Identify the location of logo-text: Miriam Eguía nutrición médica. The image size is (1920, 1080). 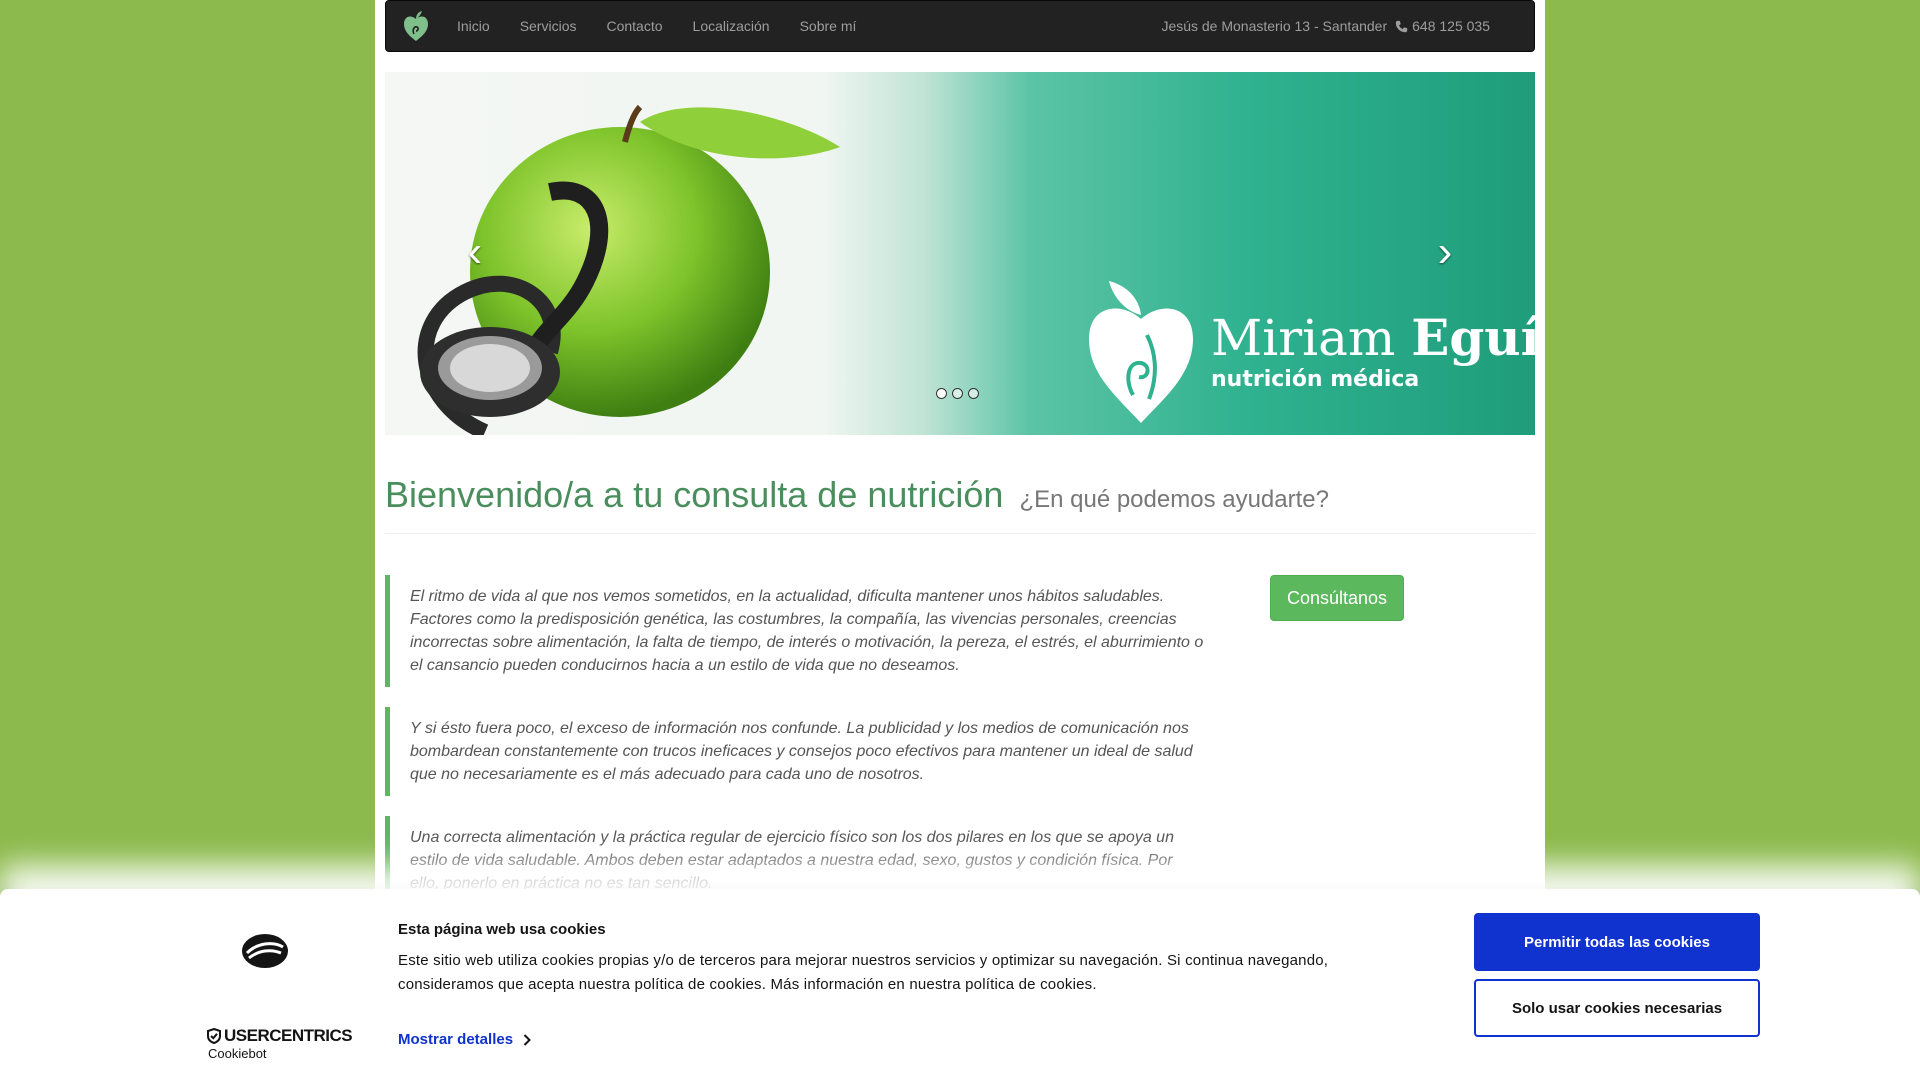
(1373, 349).